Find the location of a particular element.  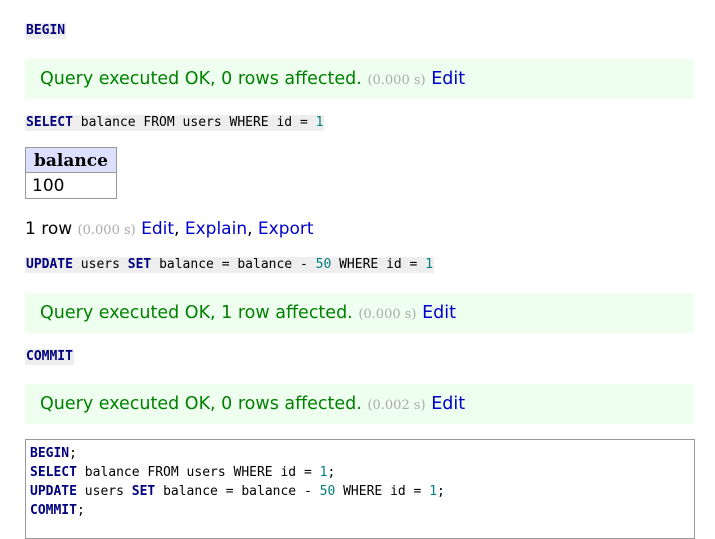

editor-line: COMMIT; is located at coordinates (360, 510).